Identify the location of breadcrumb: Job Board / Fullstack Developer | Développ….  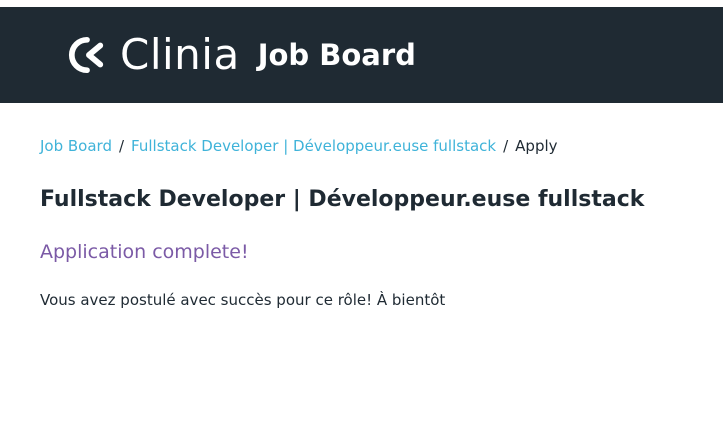
(371, 146).